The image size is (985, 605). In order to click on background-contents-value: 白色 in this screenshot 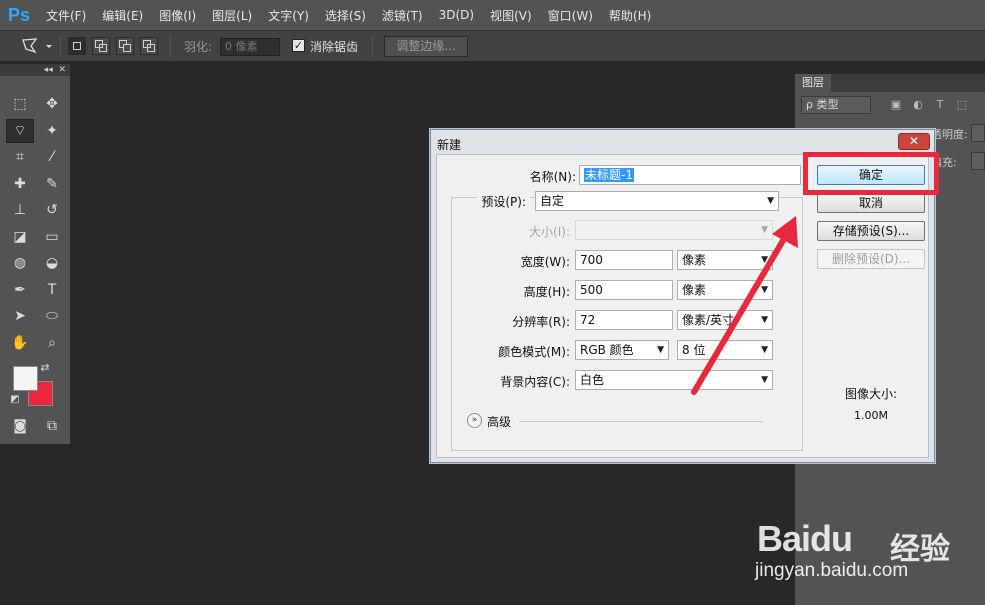, I will do `click(592, 380)`.